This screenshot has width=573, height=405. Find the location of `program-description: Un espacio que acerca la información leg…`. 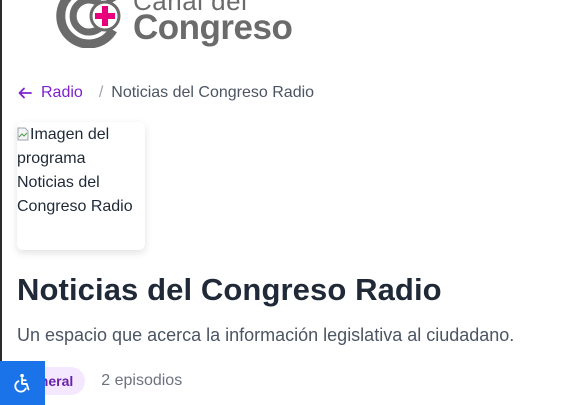

program-description: Un espacio que acerca la información leg… is located at coordinates (266, 335).